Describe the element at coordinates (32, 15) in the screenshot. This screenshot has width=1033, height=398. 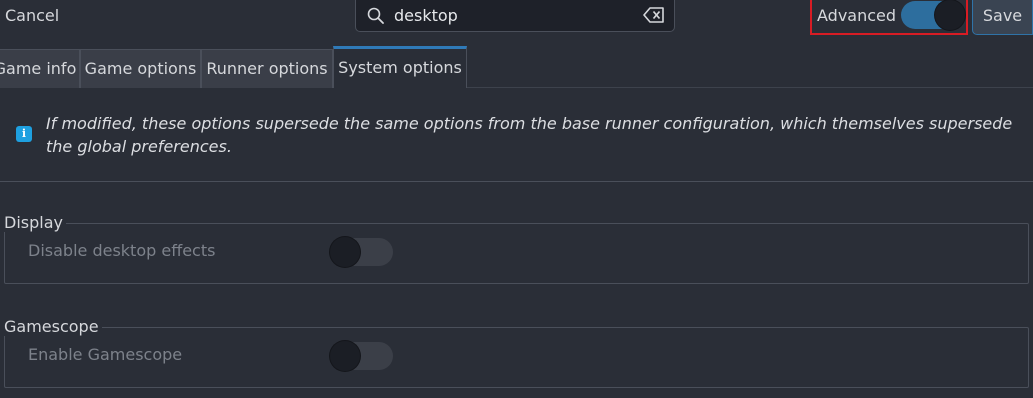
I see `cancel-button: Cancel` at that location.